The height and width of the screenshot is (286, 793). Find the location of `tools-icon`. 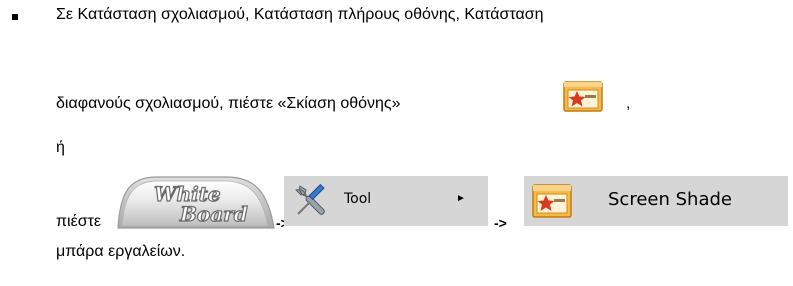

tools-icon is located at coordinates (310, 199).